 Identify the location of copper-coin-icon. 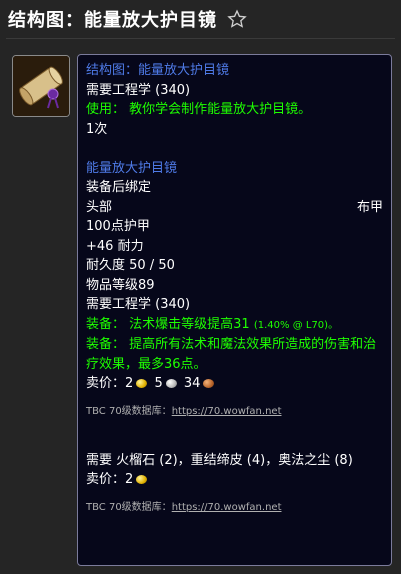
(209, 383).